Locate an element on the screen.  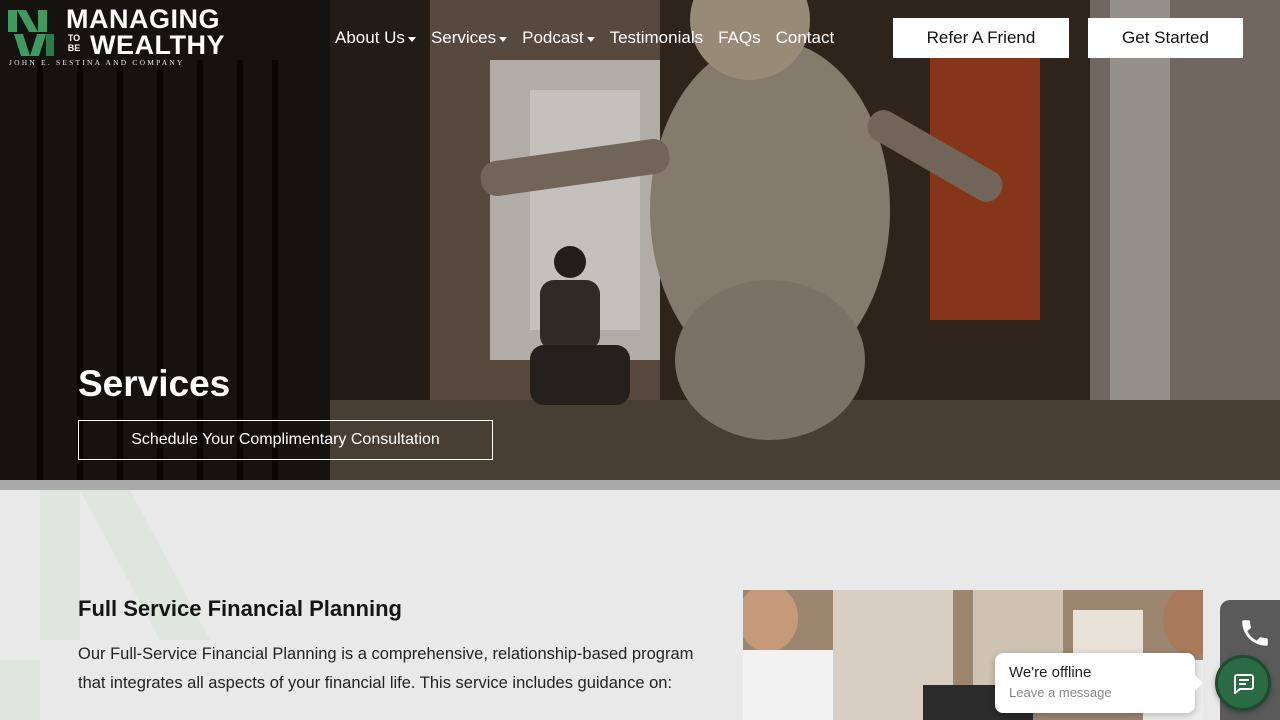
nav-item-about-us: About Us is located at coordinates (375, 38).